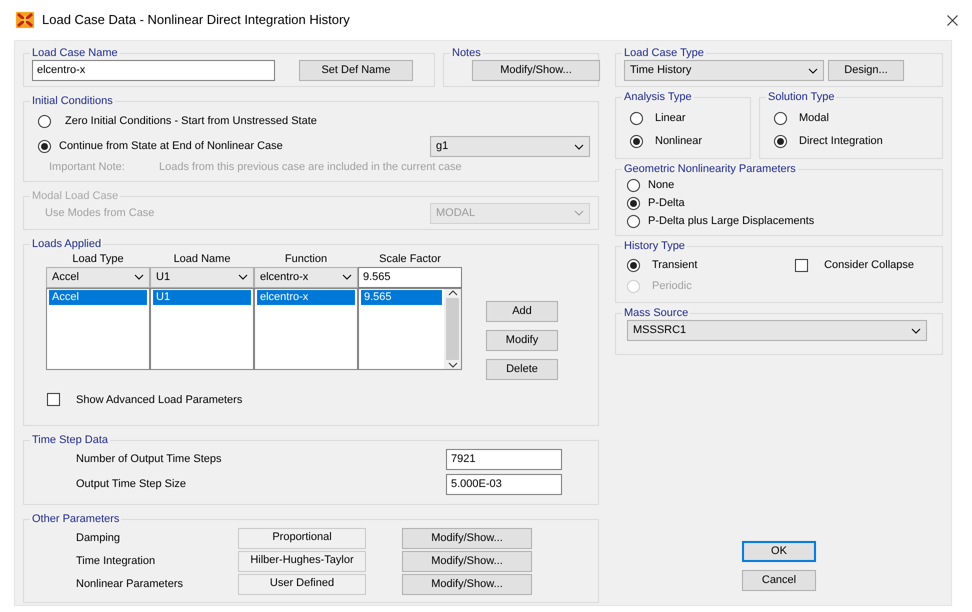 The width and height of the screenshot is (972, 612). Describe the element at coordinates (132, 484) in the screenshot. I see `field-label: Output Time Step Size` at that location.